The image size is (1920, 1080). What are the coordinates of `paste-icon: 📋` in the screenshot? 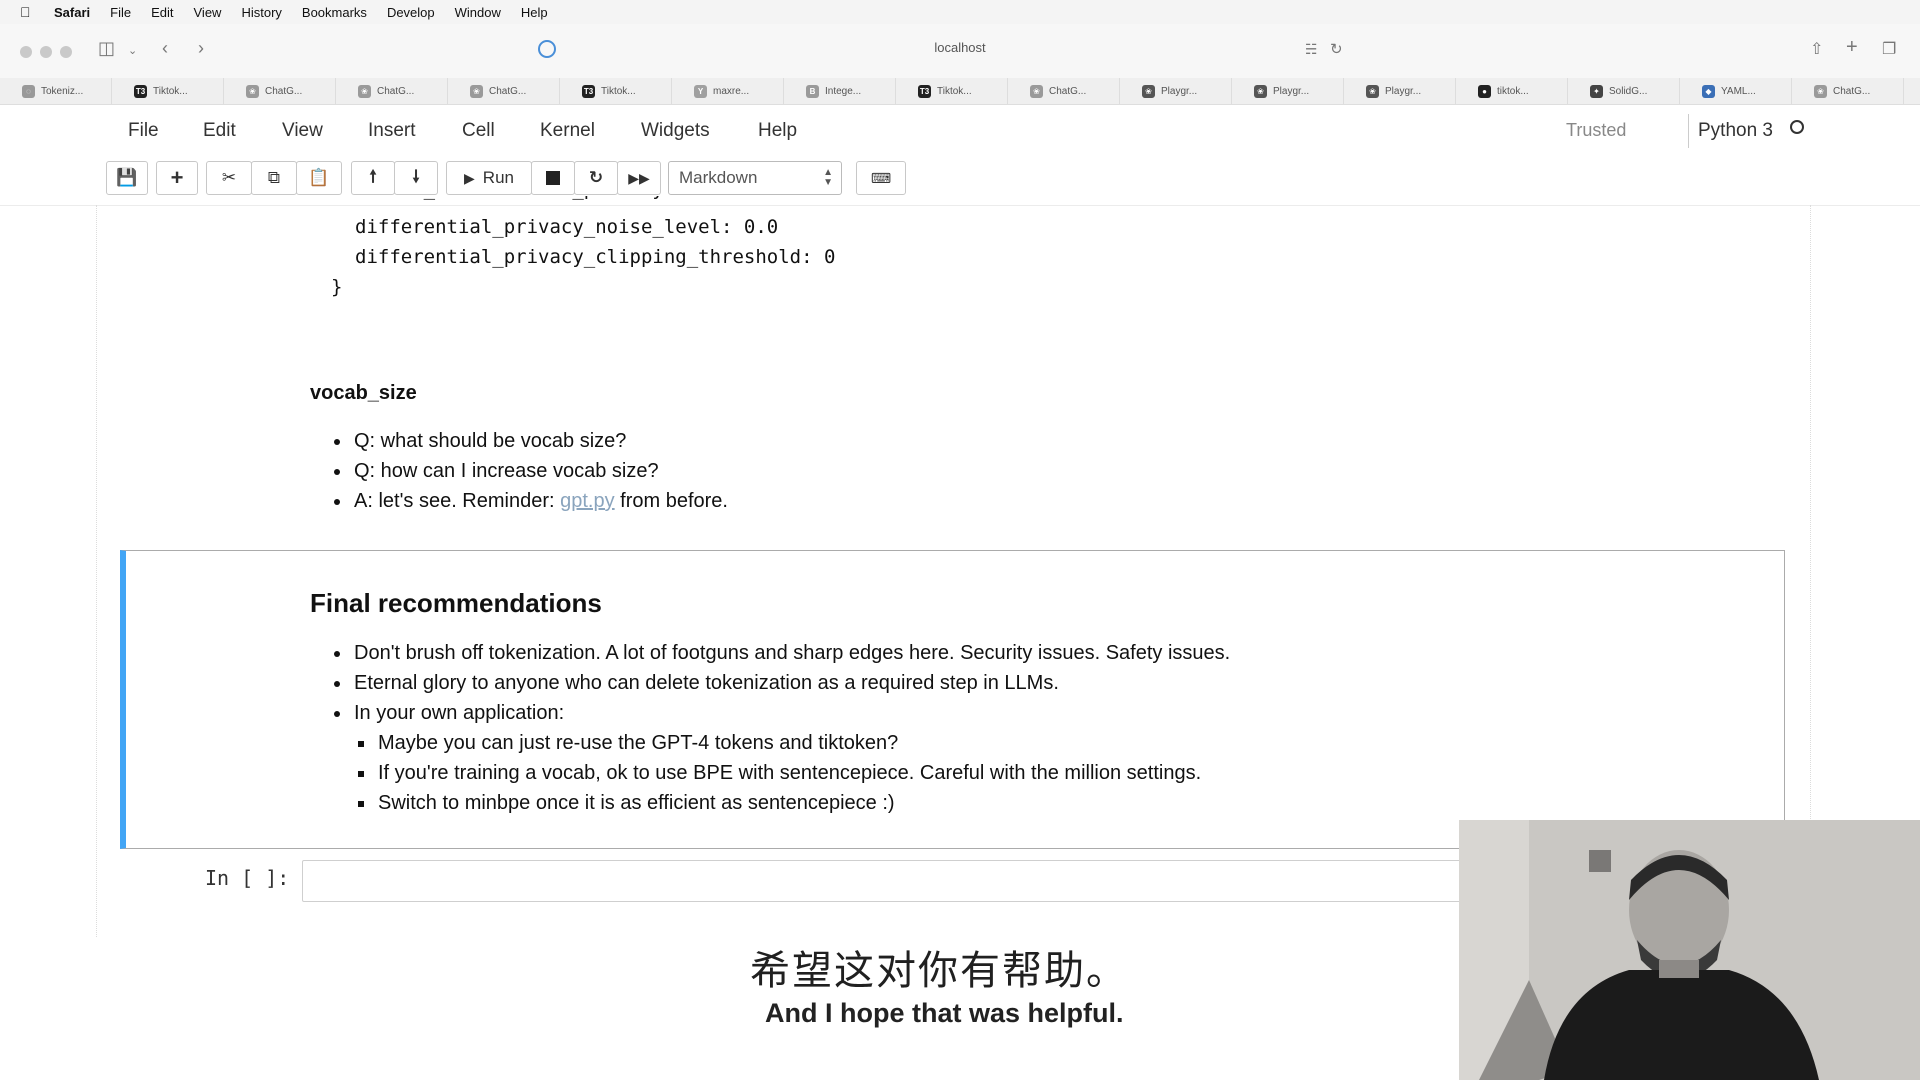 It's located at (319, 177).